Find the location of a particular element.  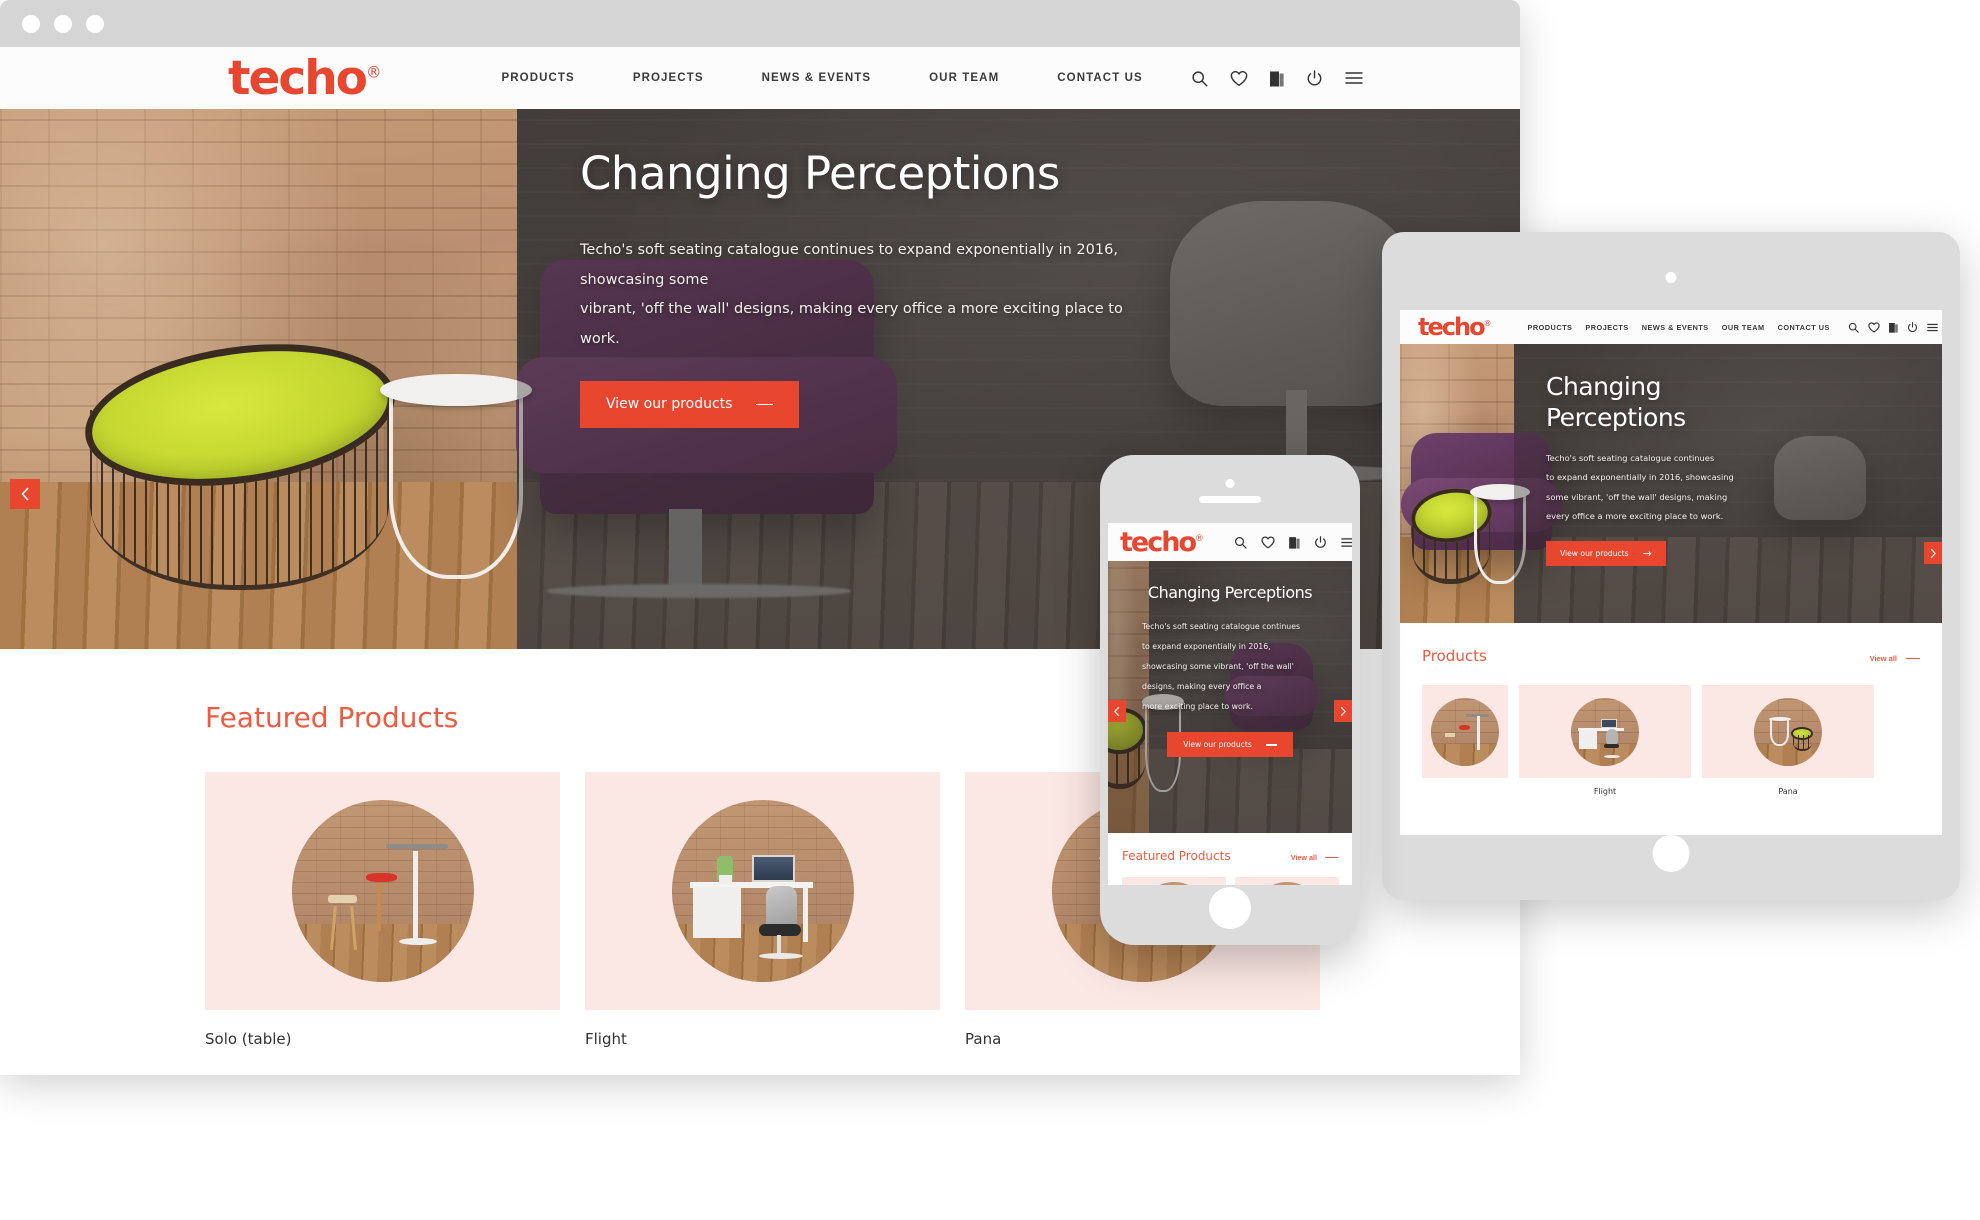

window-zoom-button is located at coordinates (95, 23).